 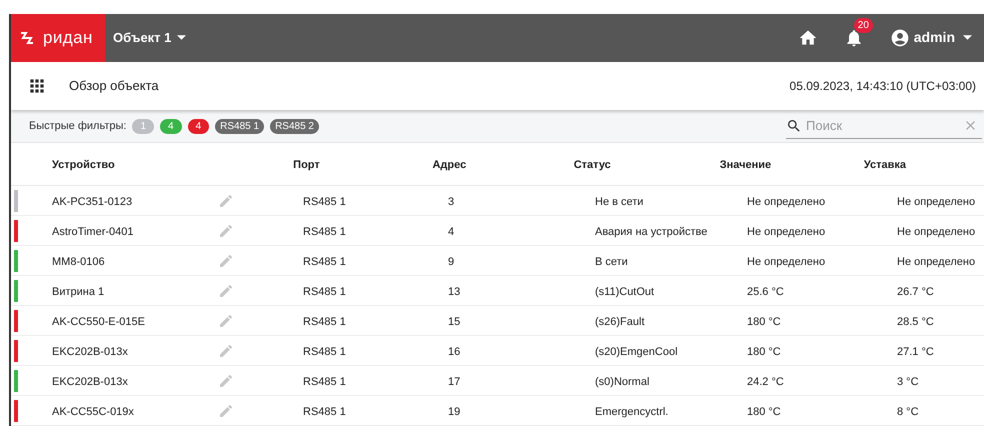 I want to click on object-dropdown: Объект 1, so click(x=149, y=38).